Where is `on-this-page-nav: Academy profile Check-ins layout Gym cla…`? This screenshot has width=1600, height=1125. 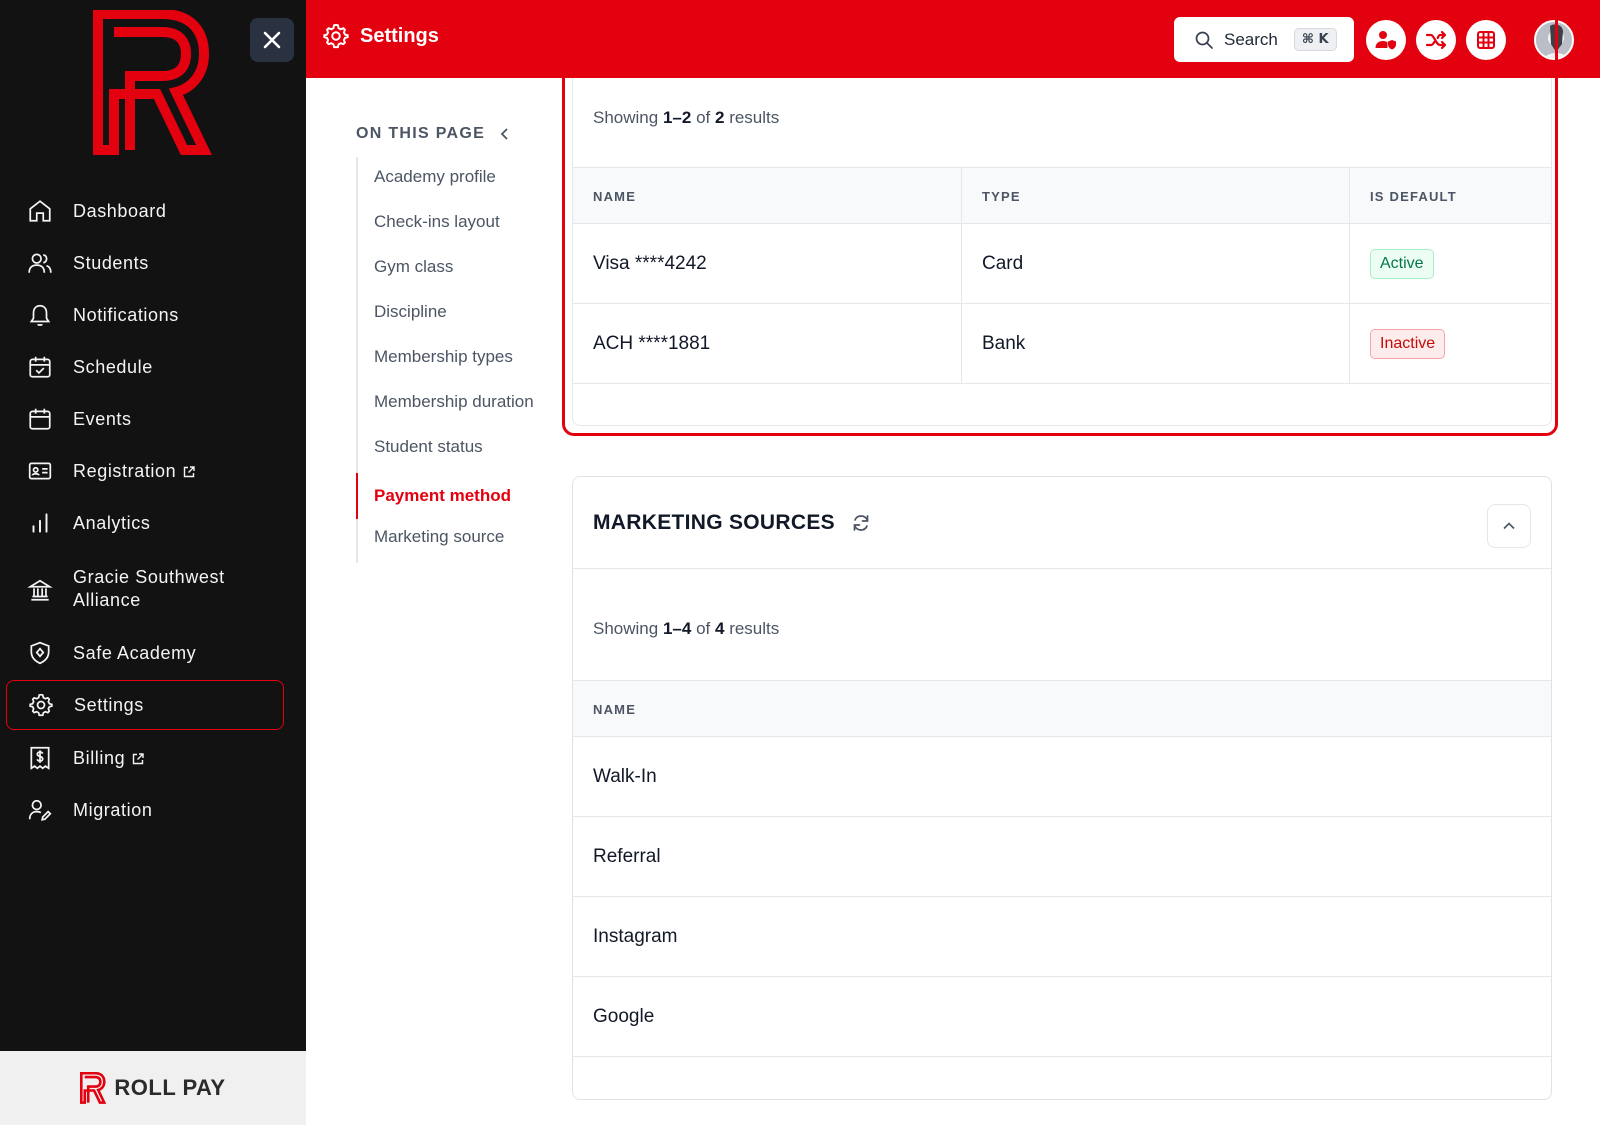
on-this-page-nav: Academy profile Check-ins layout Gym cla… is located at coordinates (451, 360).